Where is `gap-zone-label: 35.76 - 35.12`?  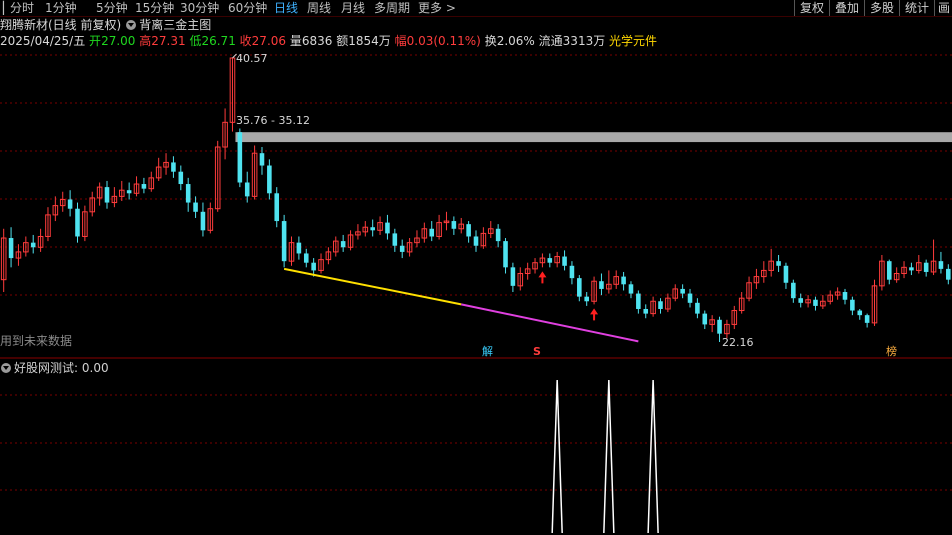
gap-zone-label: 35.76 - 35.12 is located at coordinates (273, 120).